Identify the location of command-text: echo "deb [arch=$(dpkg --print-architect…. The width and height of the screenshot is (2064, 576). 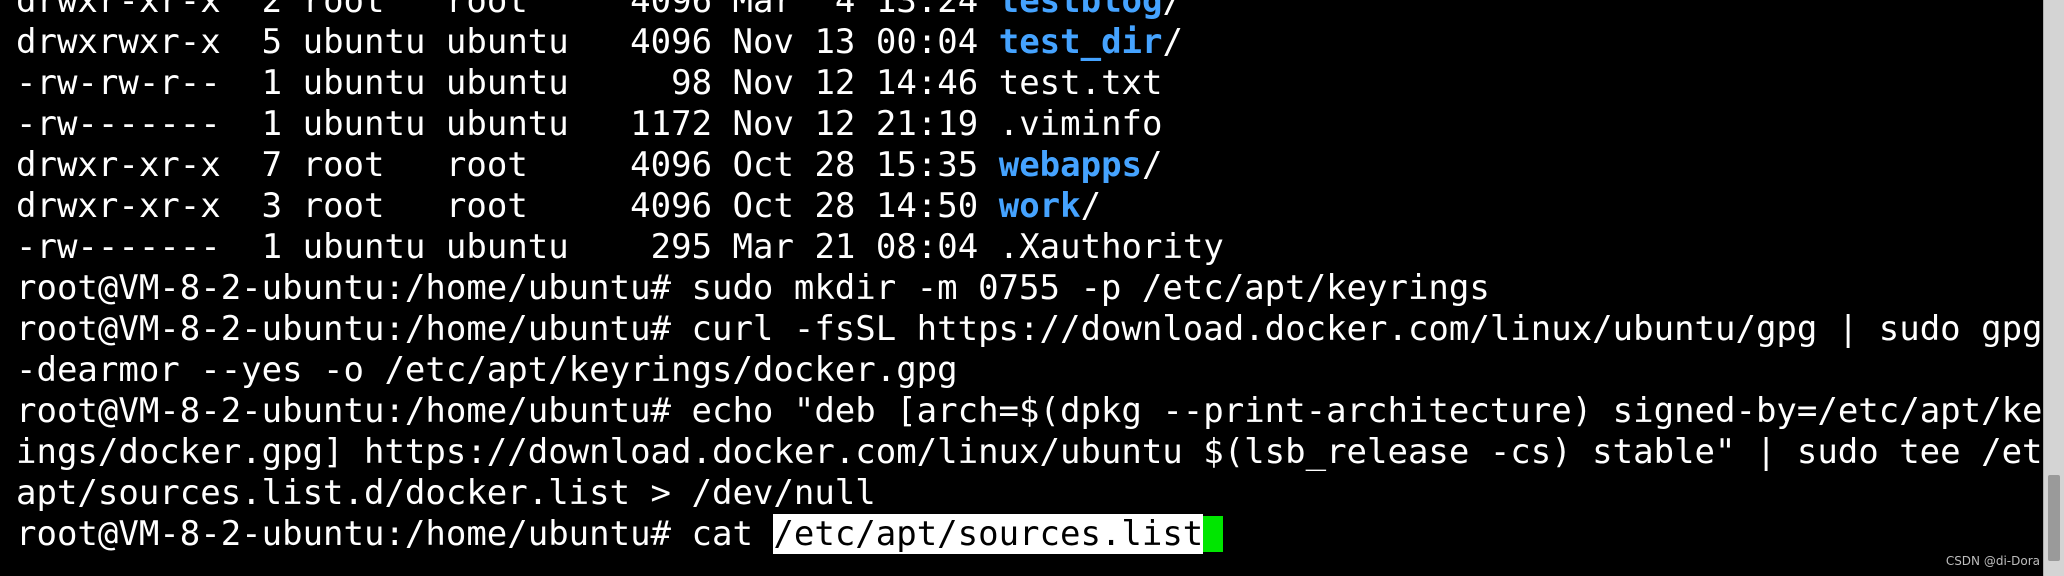
(1367, 411).